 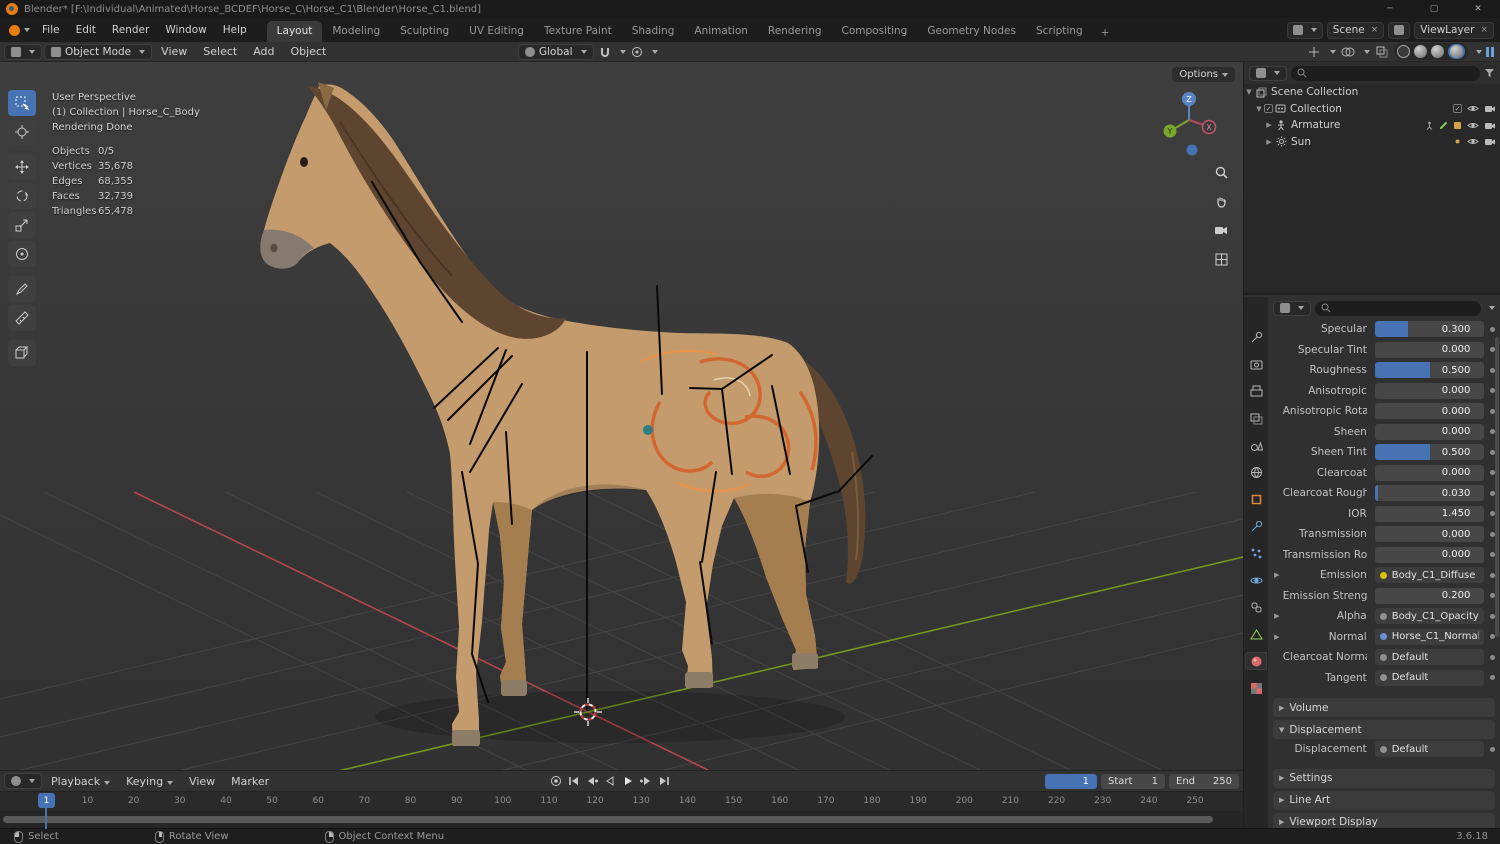 I want to click on timeline-editor-button, so click(x=23, y=781).